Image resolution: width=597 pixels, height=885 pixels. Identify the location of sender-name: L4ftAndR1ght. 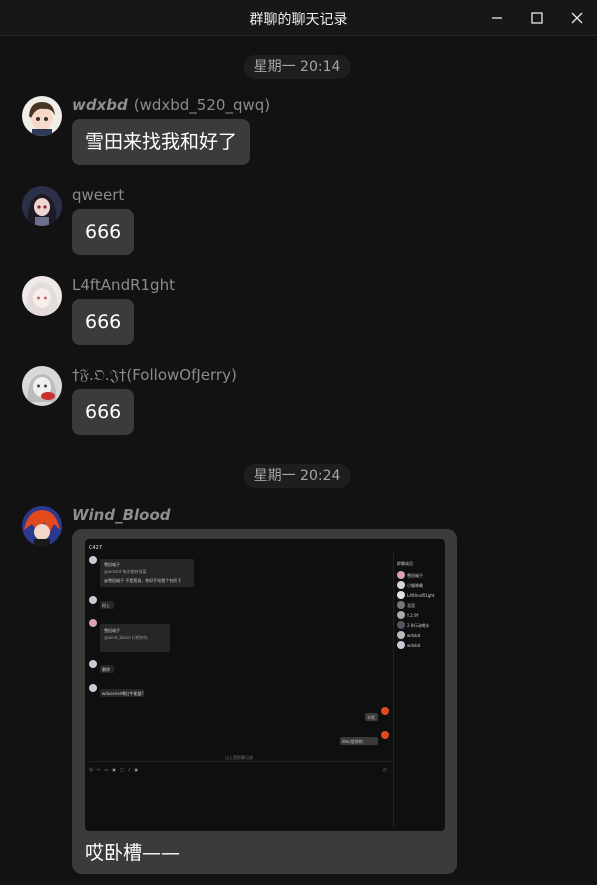
(123, 285).